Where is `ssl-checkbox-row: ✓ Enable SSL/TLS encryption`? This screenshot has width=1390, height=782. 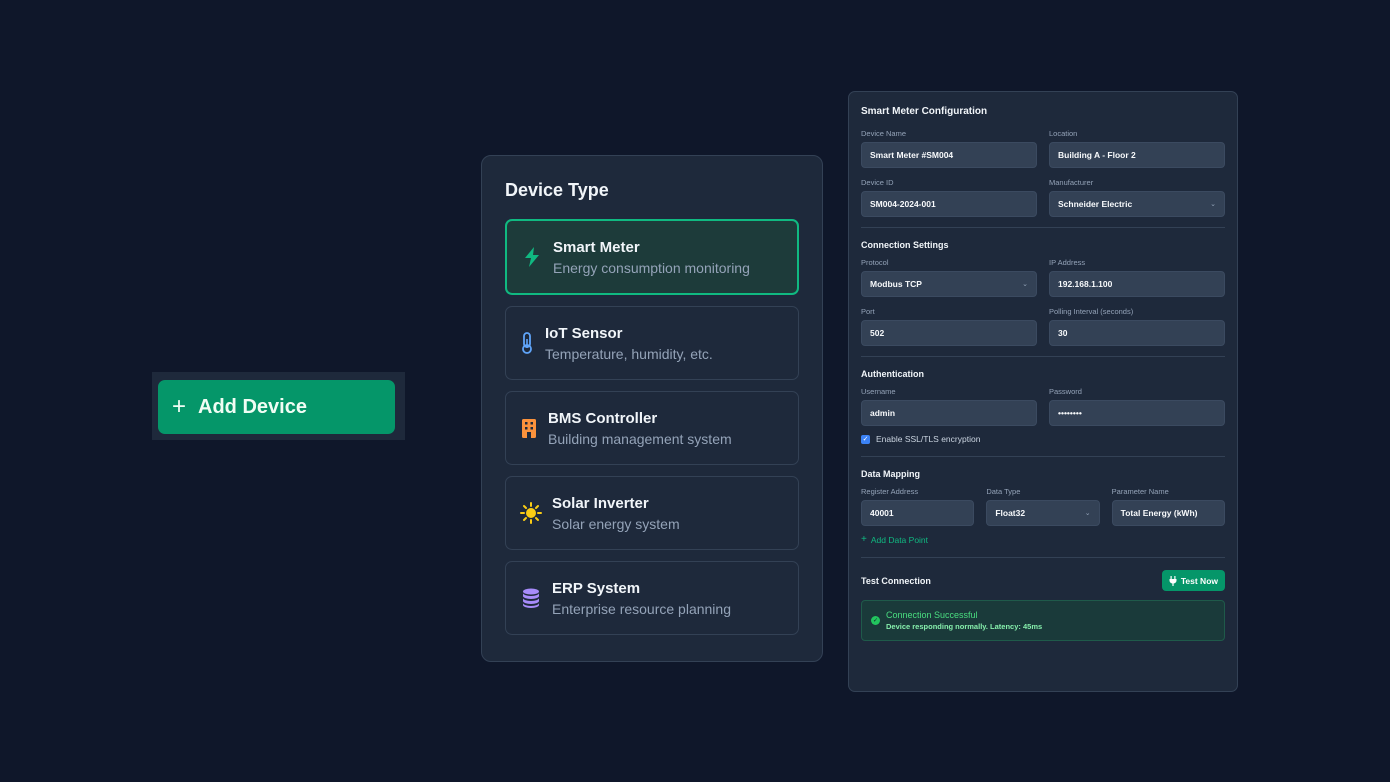
ssl-checkbox-row: ✓ Enable SSL/TLS encryption is located at coordinates (1043, 439).